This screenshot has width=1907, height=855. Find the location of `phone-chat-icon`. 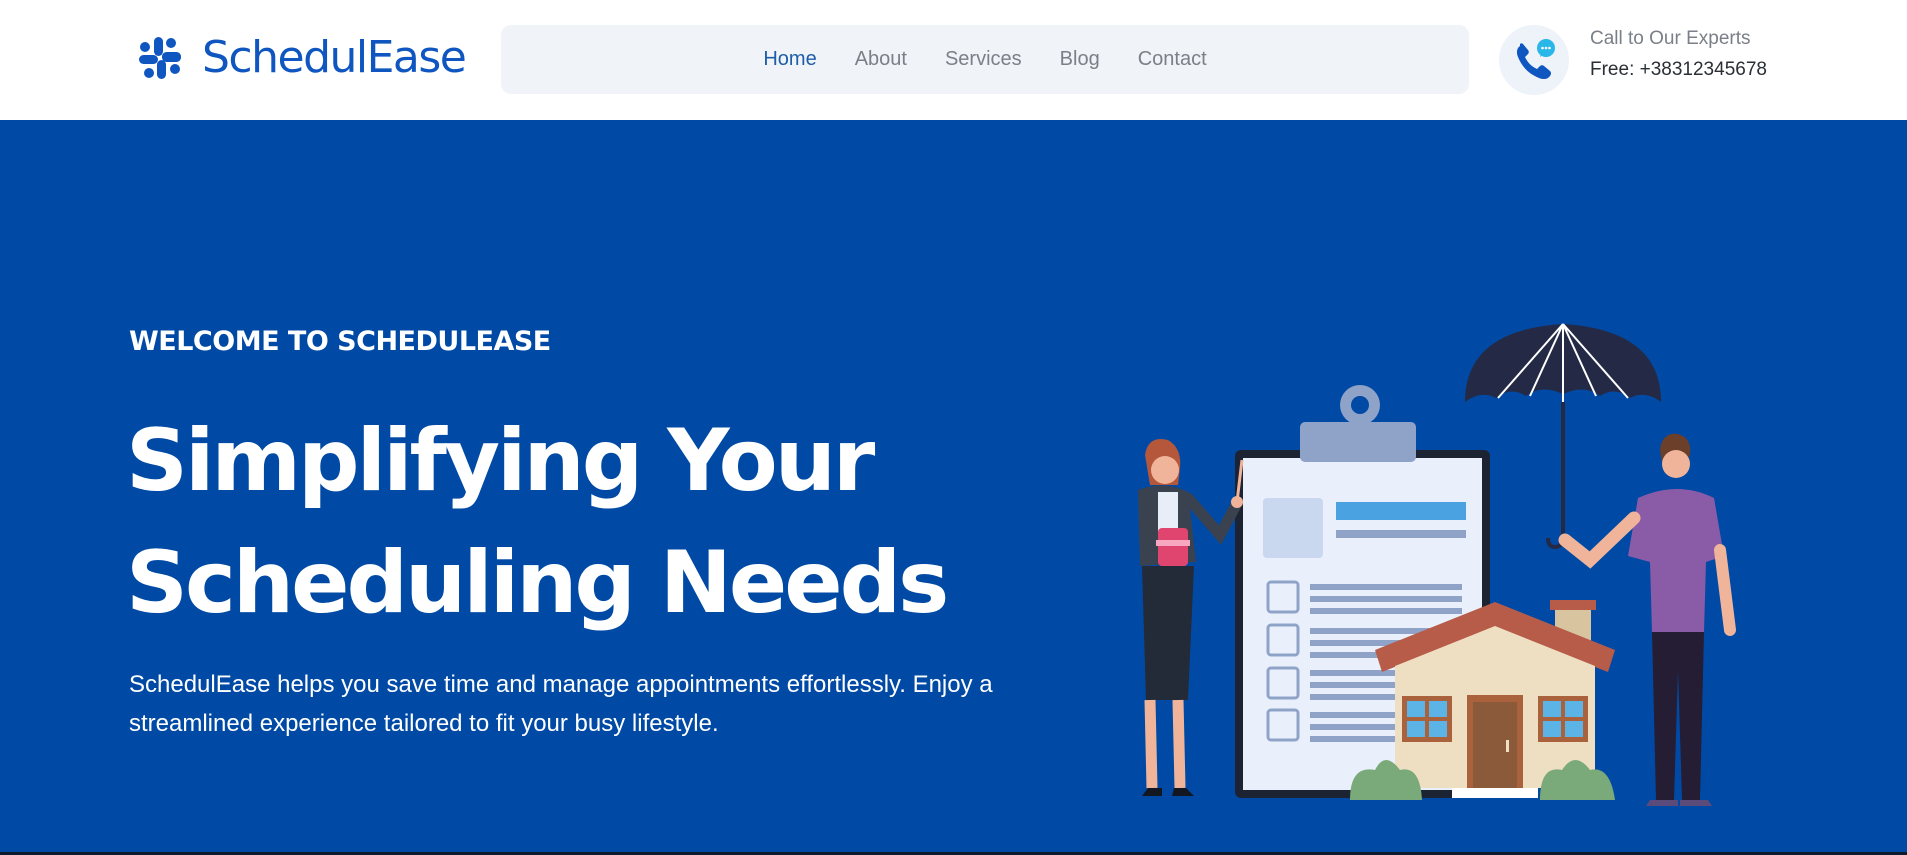

phone-chat-icon is located at coordinates (1535, 59).